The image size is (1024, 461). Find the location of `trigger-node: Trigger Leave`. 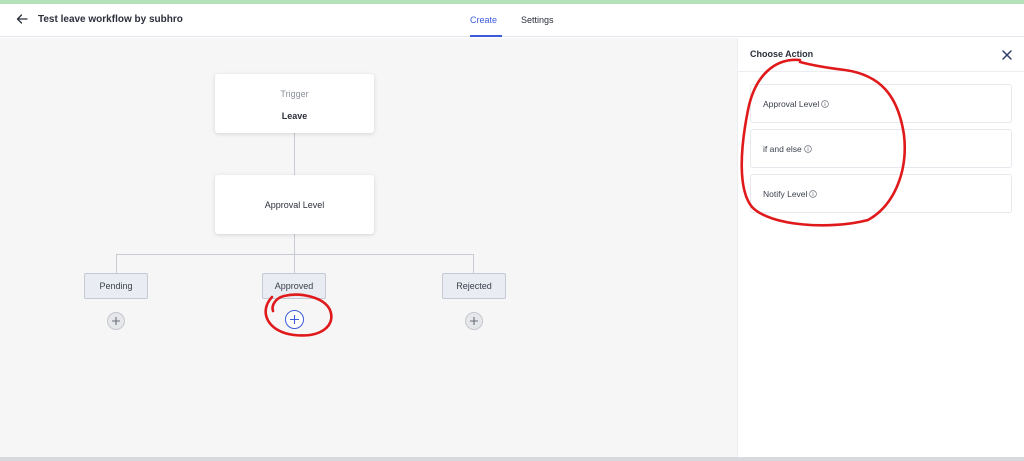

trigger-node: Trigger Leave is located at coordinates (294, 103).